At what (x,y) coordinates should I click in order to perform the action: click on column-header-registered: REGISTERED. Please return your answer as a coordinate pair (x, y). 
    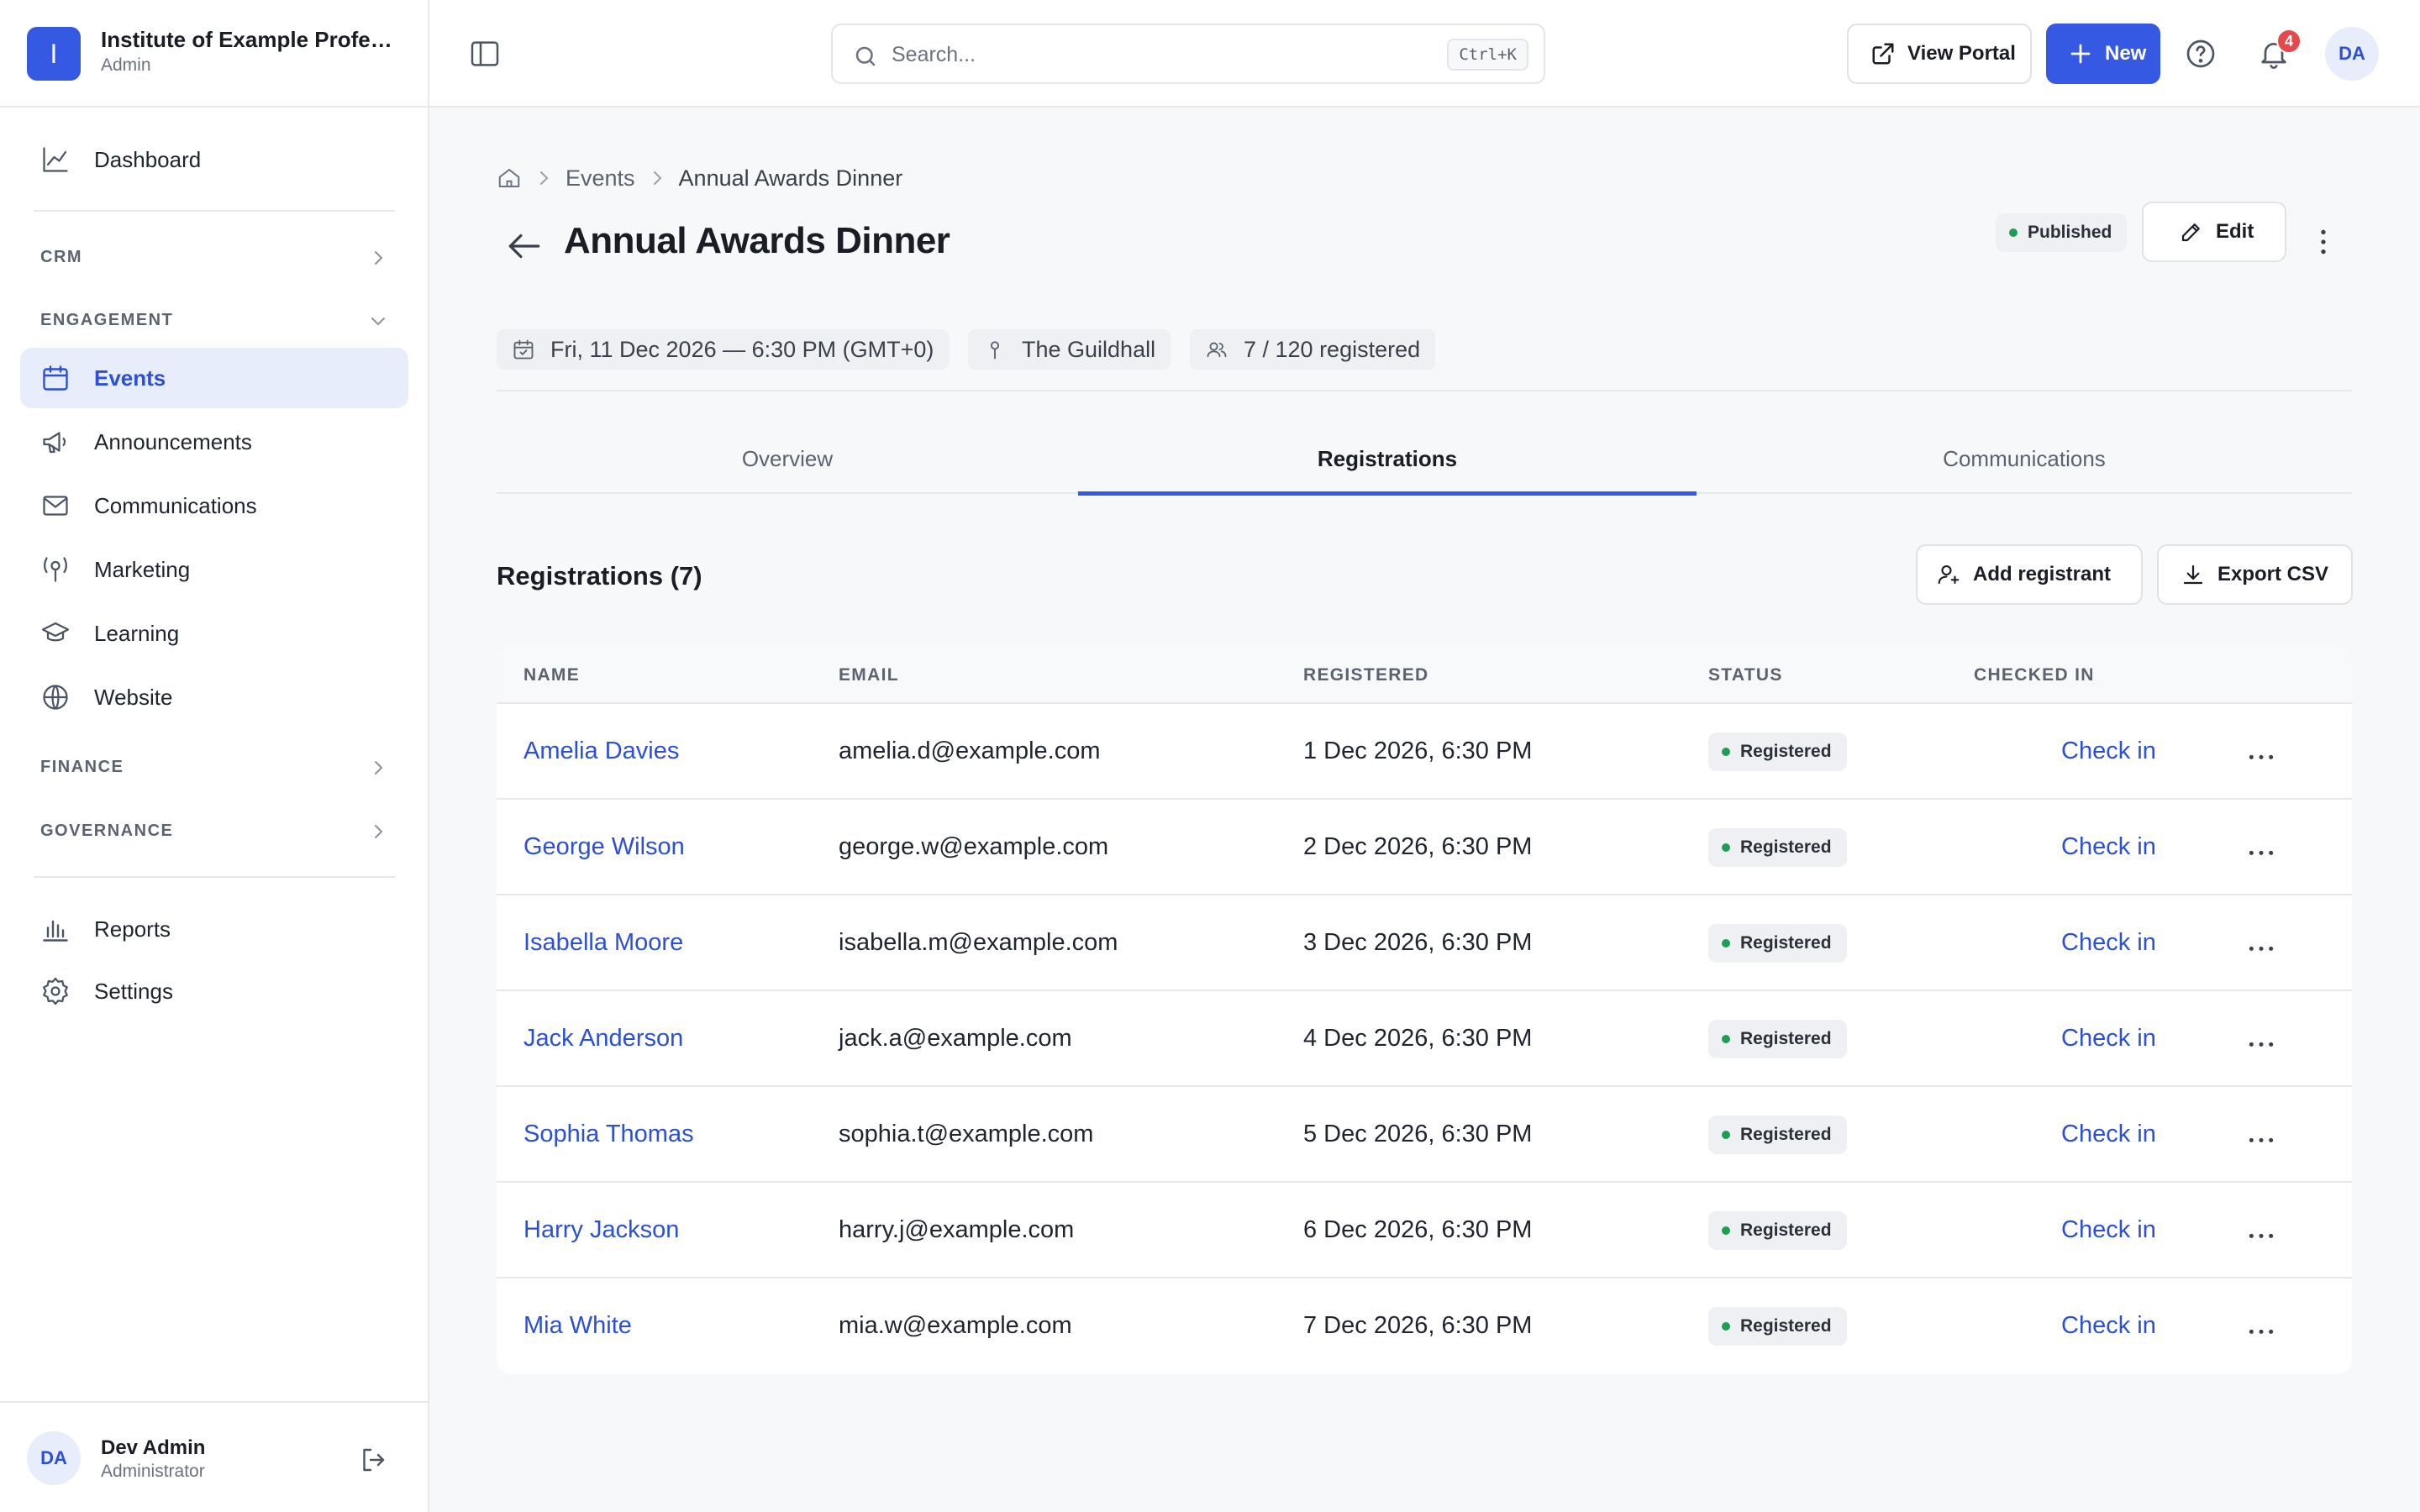
    Looking at the image, I should click on (1366, 675).